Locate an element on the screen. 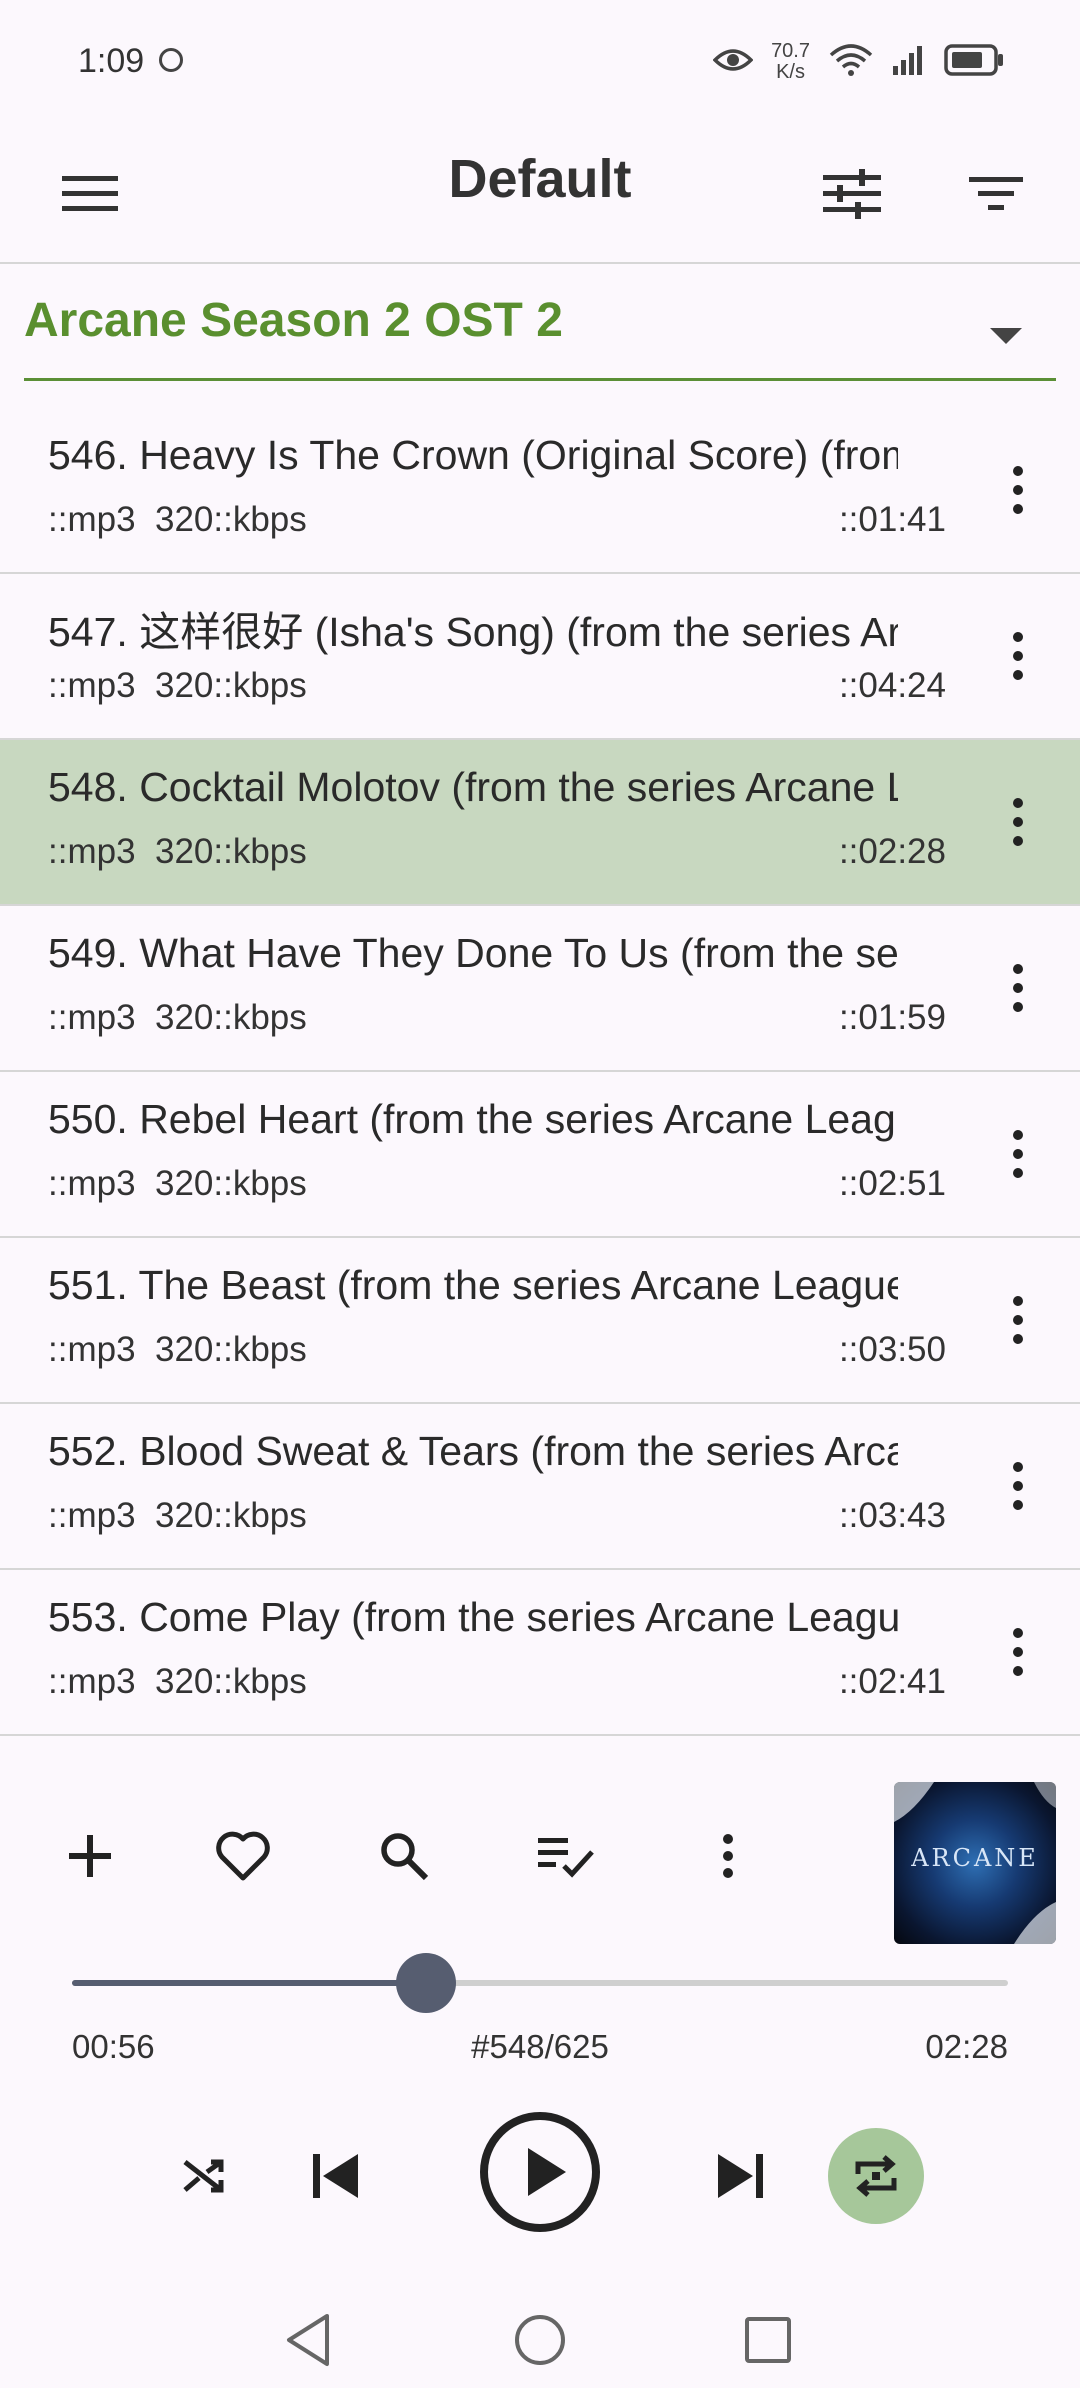 The height and width of the screenshot is (2388, 1080). net-speed: 70.7 K/s is located at coordinates (790, 62).